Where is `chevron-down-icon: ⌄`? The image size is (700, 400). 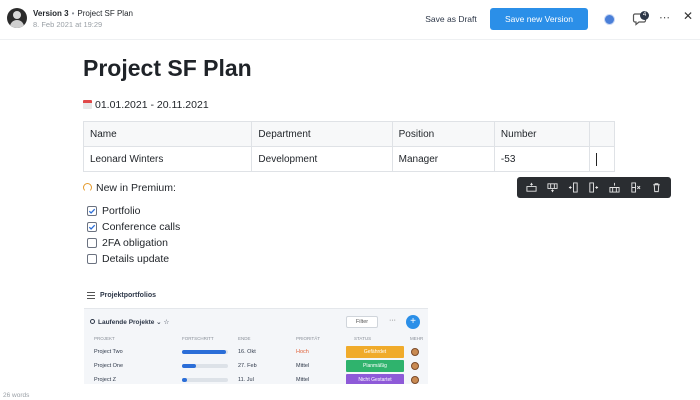 chevron-down-icon: ⌄ is located at coordinates (159, 322).